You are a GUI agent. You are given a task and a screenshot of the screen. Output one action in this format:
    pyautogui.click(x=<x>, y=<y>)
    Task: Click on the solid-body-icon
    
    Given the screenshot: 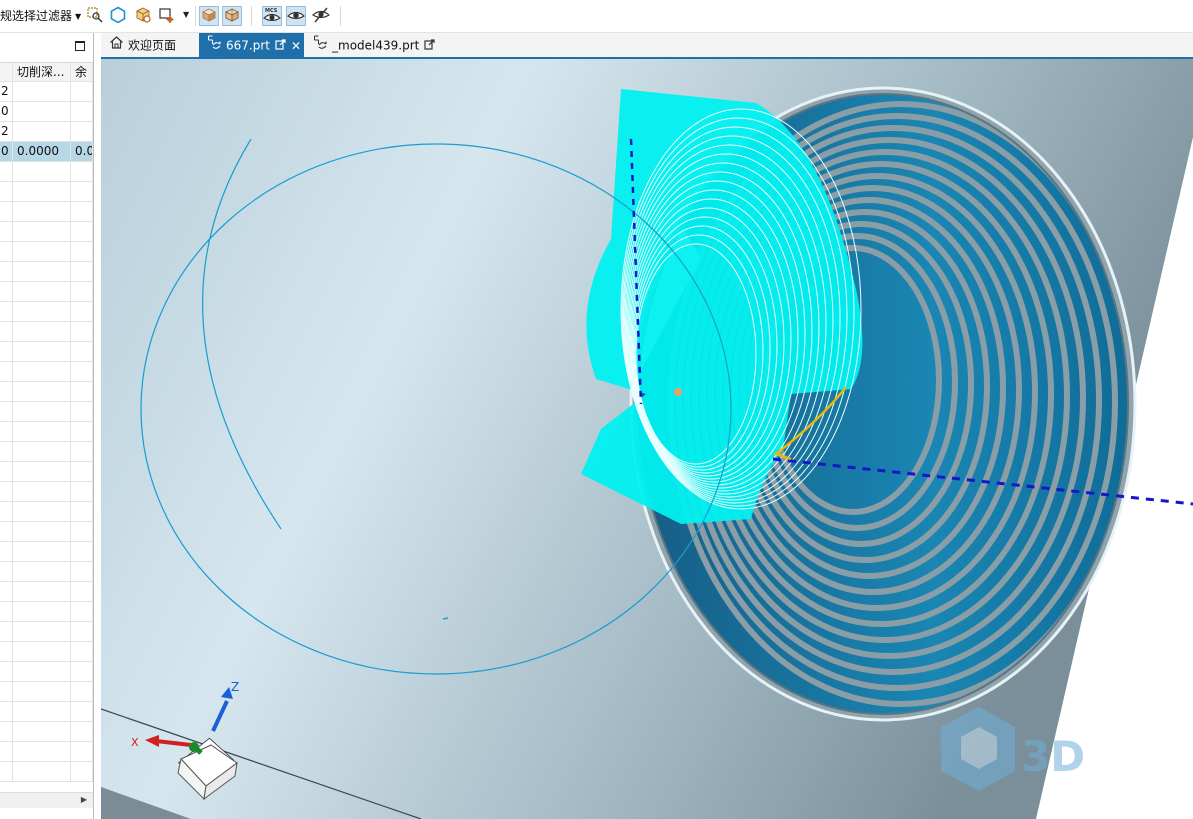 What is the action you would take?
    pyautogui.click(x=143, y=16)
    